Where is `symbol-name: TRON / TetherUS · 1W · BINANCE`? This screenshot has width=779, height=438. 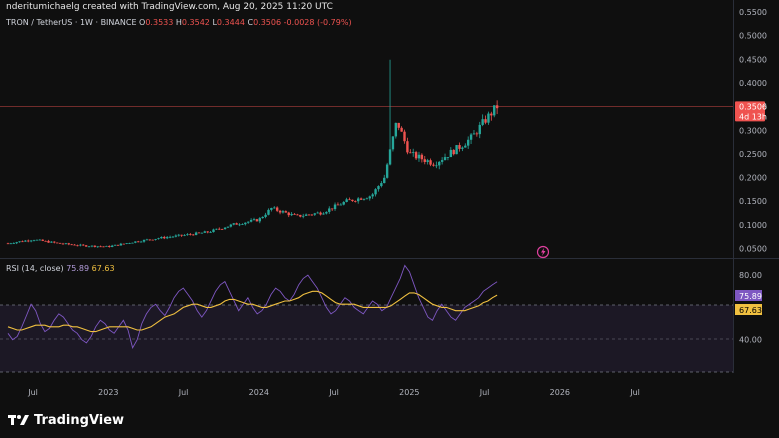 symbol-name: TRON / TetherUS · 1W · BINANCE is located at coordinates (71, 22).